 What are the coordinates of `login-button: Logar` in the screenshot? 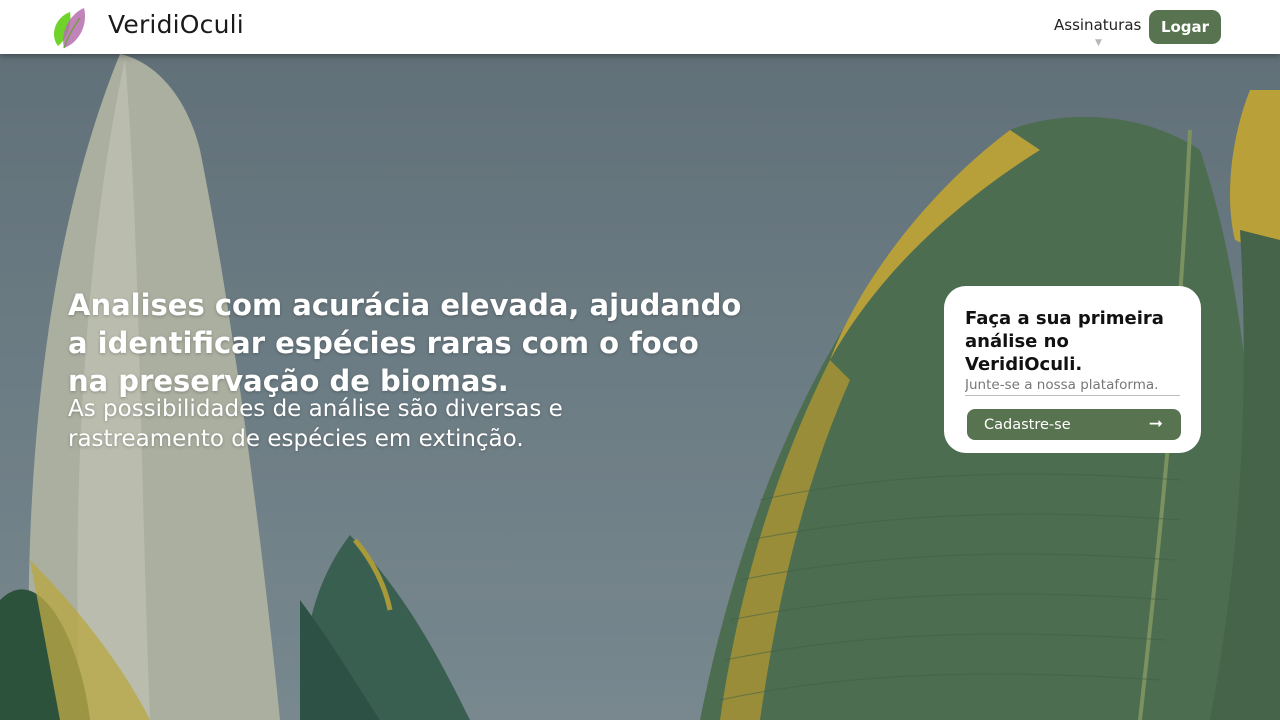 It's located at (1185, 27).